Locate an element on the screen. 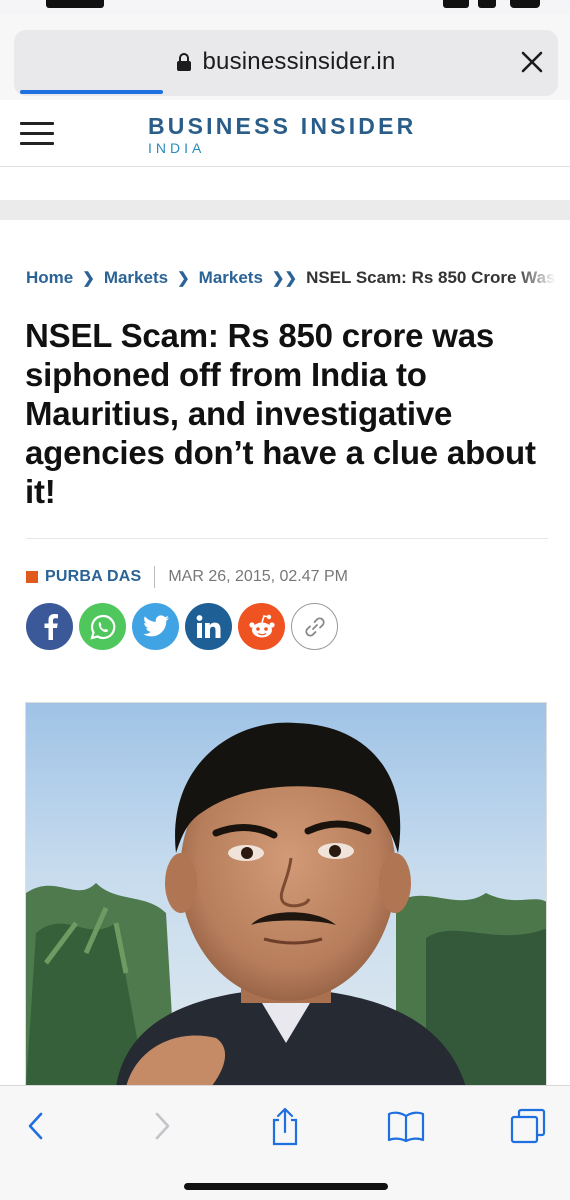 Image resolution: width=570 pixels, height=1200 pixels. back-button is located at coordinates (36, 1126).